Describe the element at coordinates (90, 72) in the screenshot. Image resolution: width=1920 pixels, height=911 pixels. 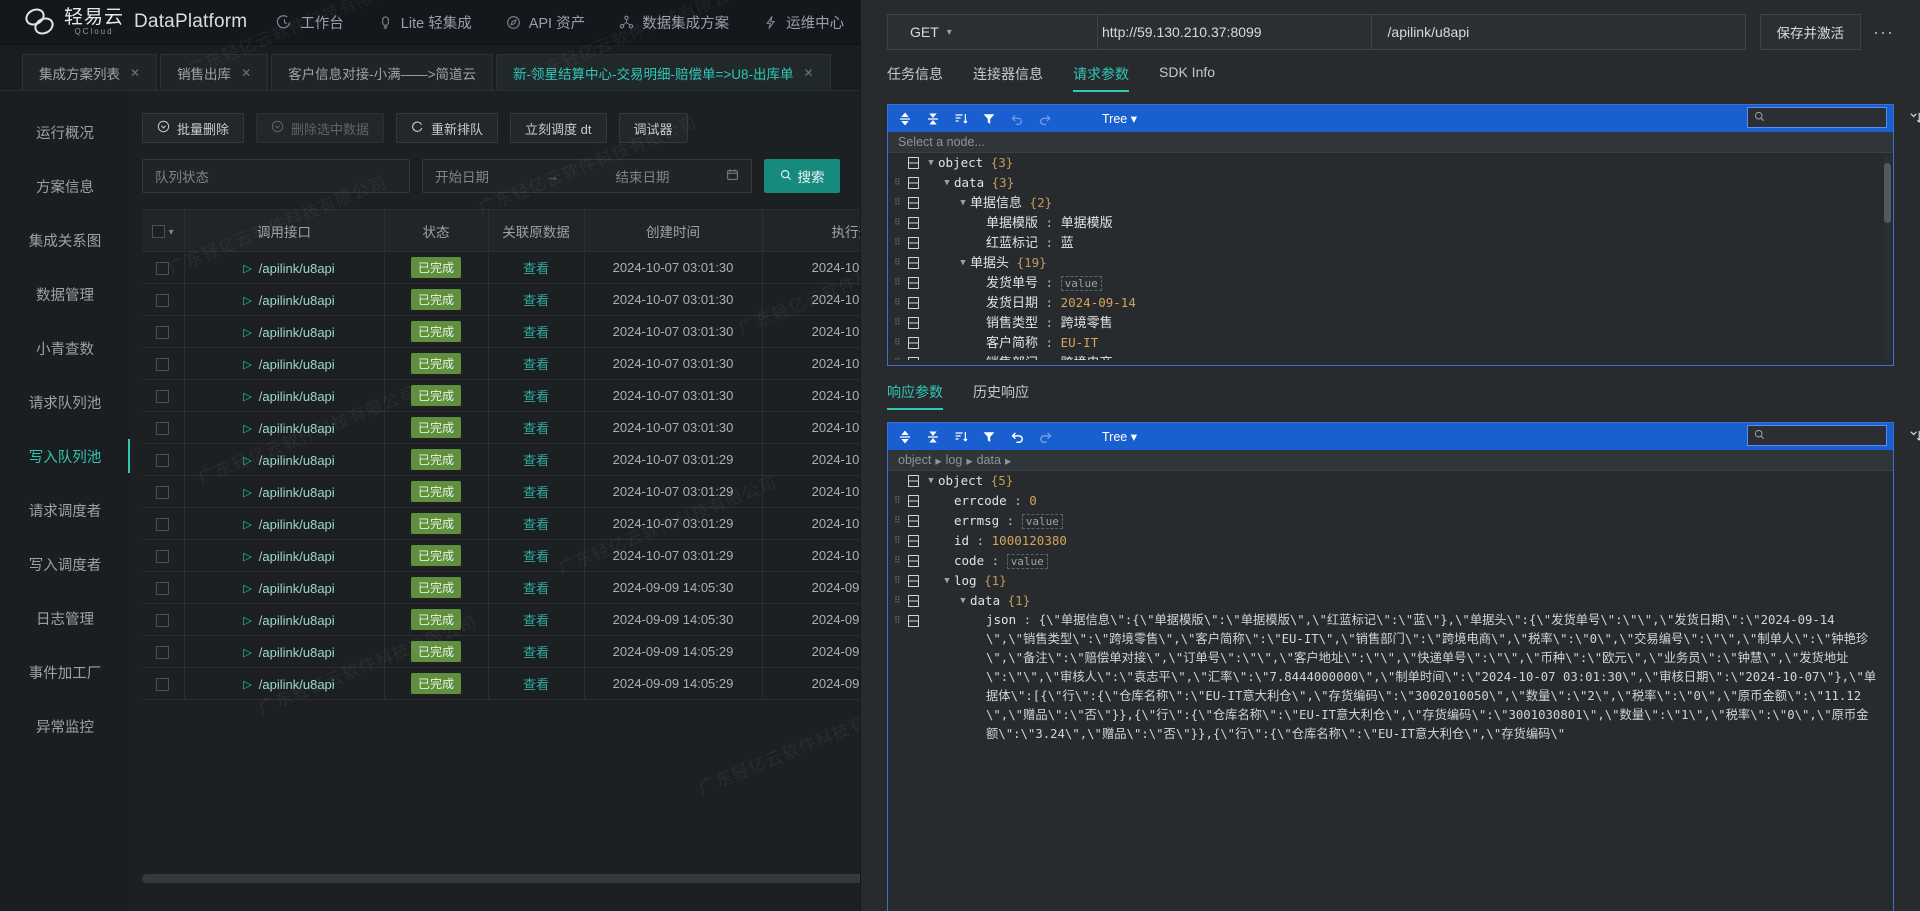
I see `tab-integration-plan-list: 集成方案列表 ✕` at that location.